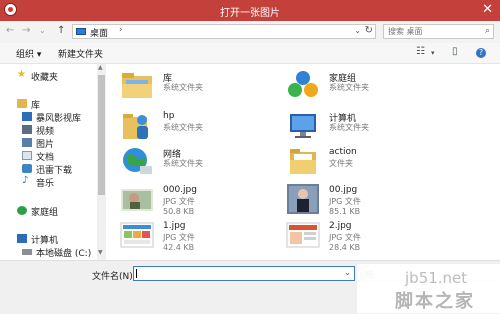 The width and height of the screenshot is (500, 314). What do you see at coordinates (357, 30) in the screenshot?
I see `address-dropdown-icon: ⌄` at bounding box center [357, 30].